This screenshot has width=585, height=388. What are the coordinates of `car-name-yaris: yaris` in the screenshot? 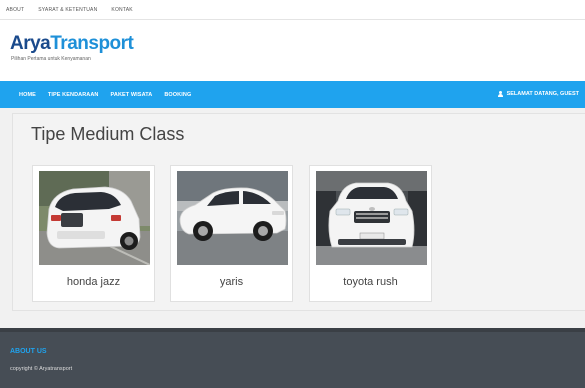 It's located at (231, 282).